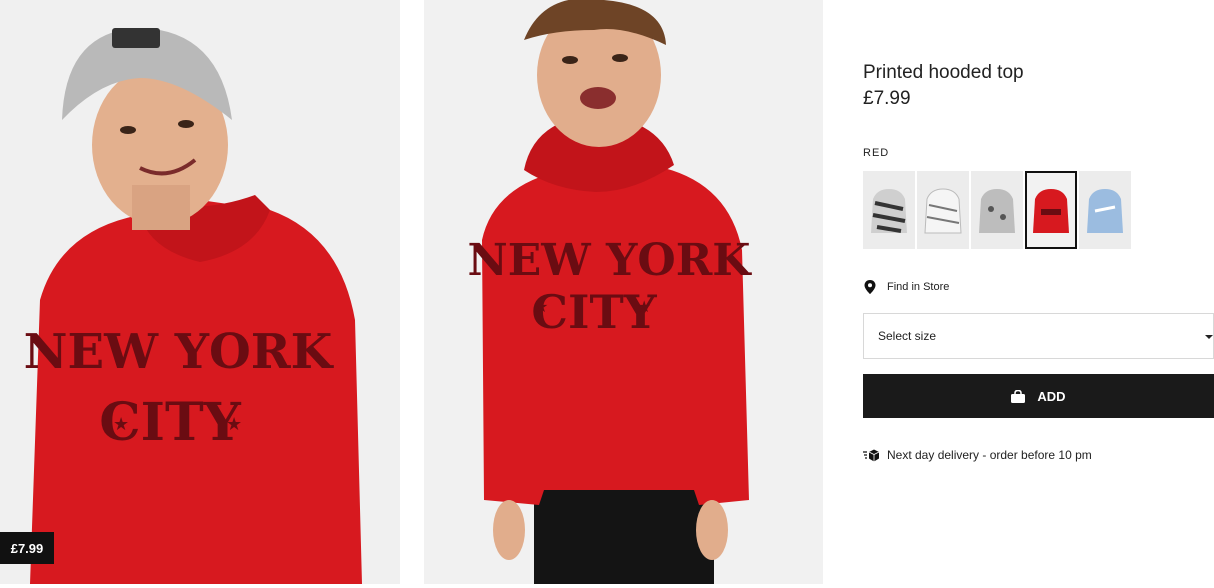 The height and width of the screenshot is (588, 1214). I want to click on swatch-black-white-pattern, so click(889, 210).